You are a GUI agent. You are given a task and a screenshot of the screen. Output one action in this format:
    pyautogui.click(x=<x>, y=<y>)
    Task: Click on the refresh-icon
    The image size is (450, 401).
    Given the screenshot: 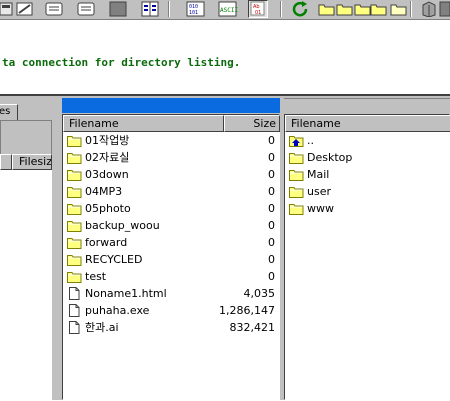 What is the action you would take?
    pyautogui.click(x=300, y=9)
    